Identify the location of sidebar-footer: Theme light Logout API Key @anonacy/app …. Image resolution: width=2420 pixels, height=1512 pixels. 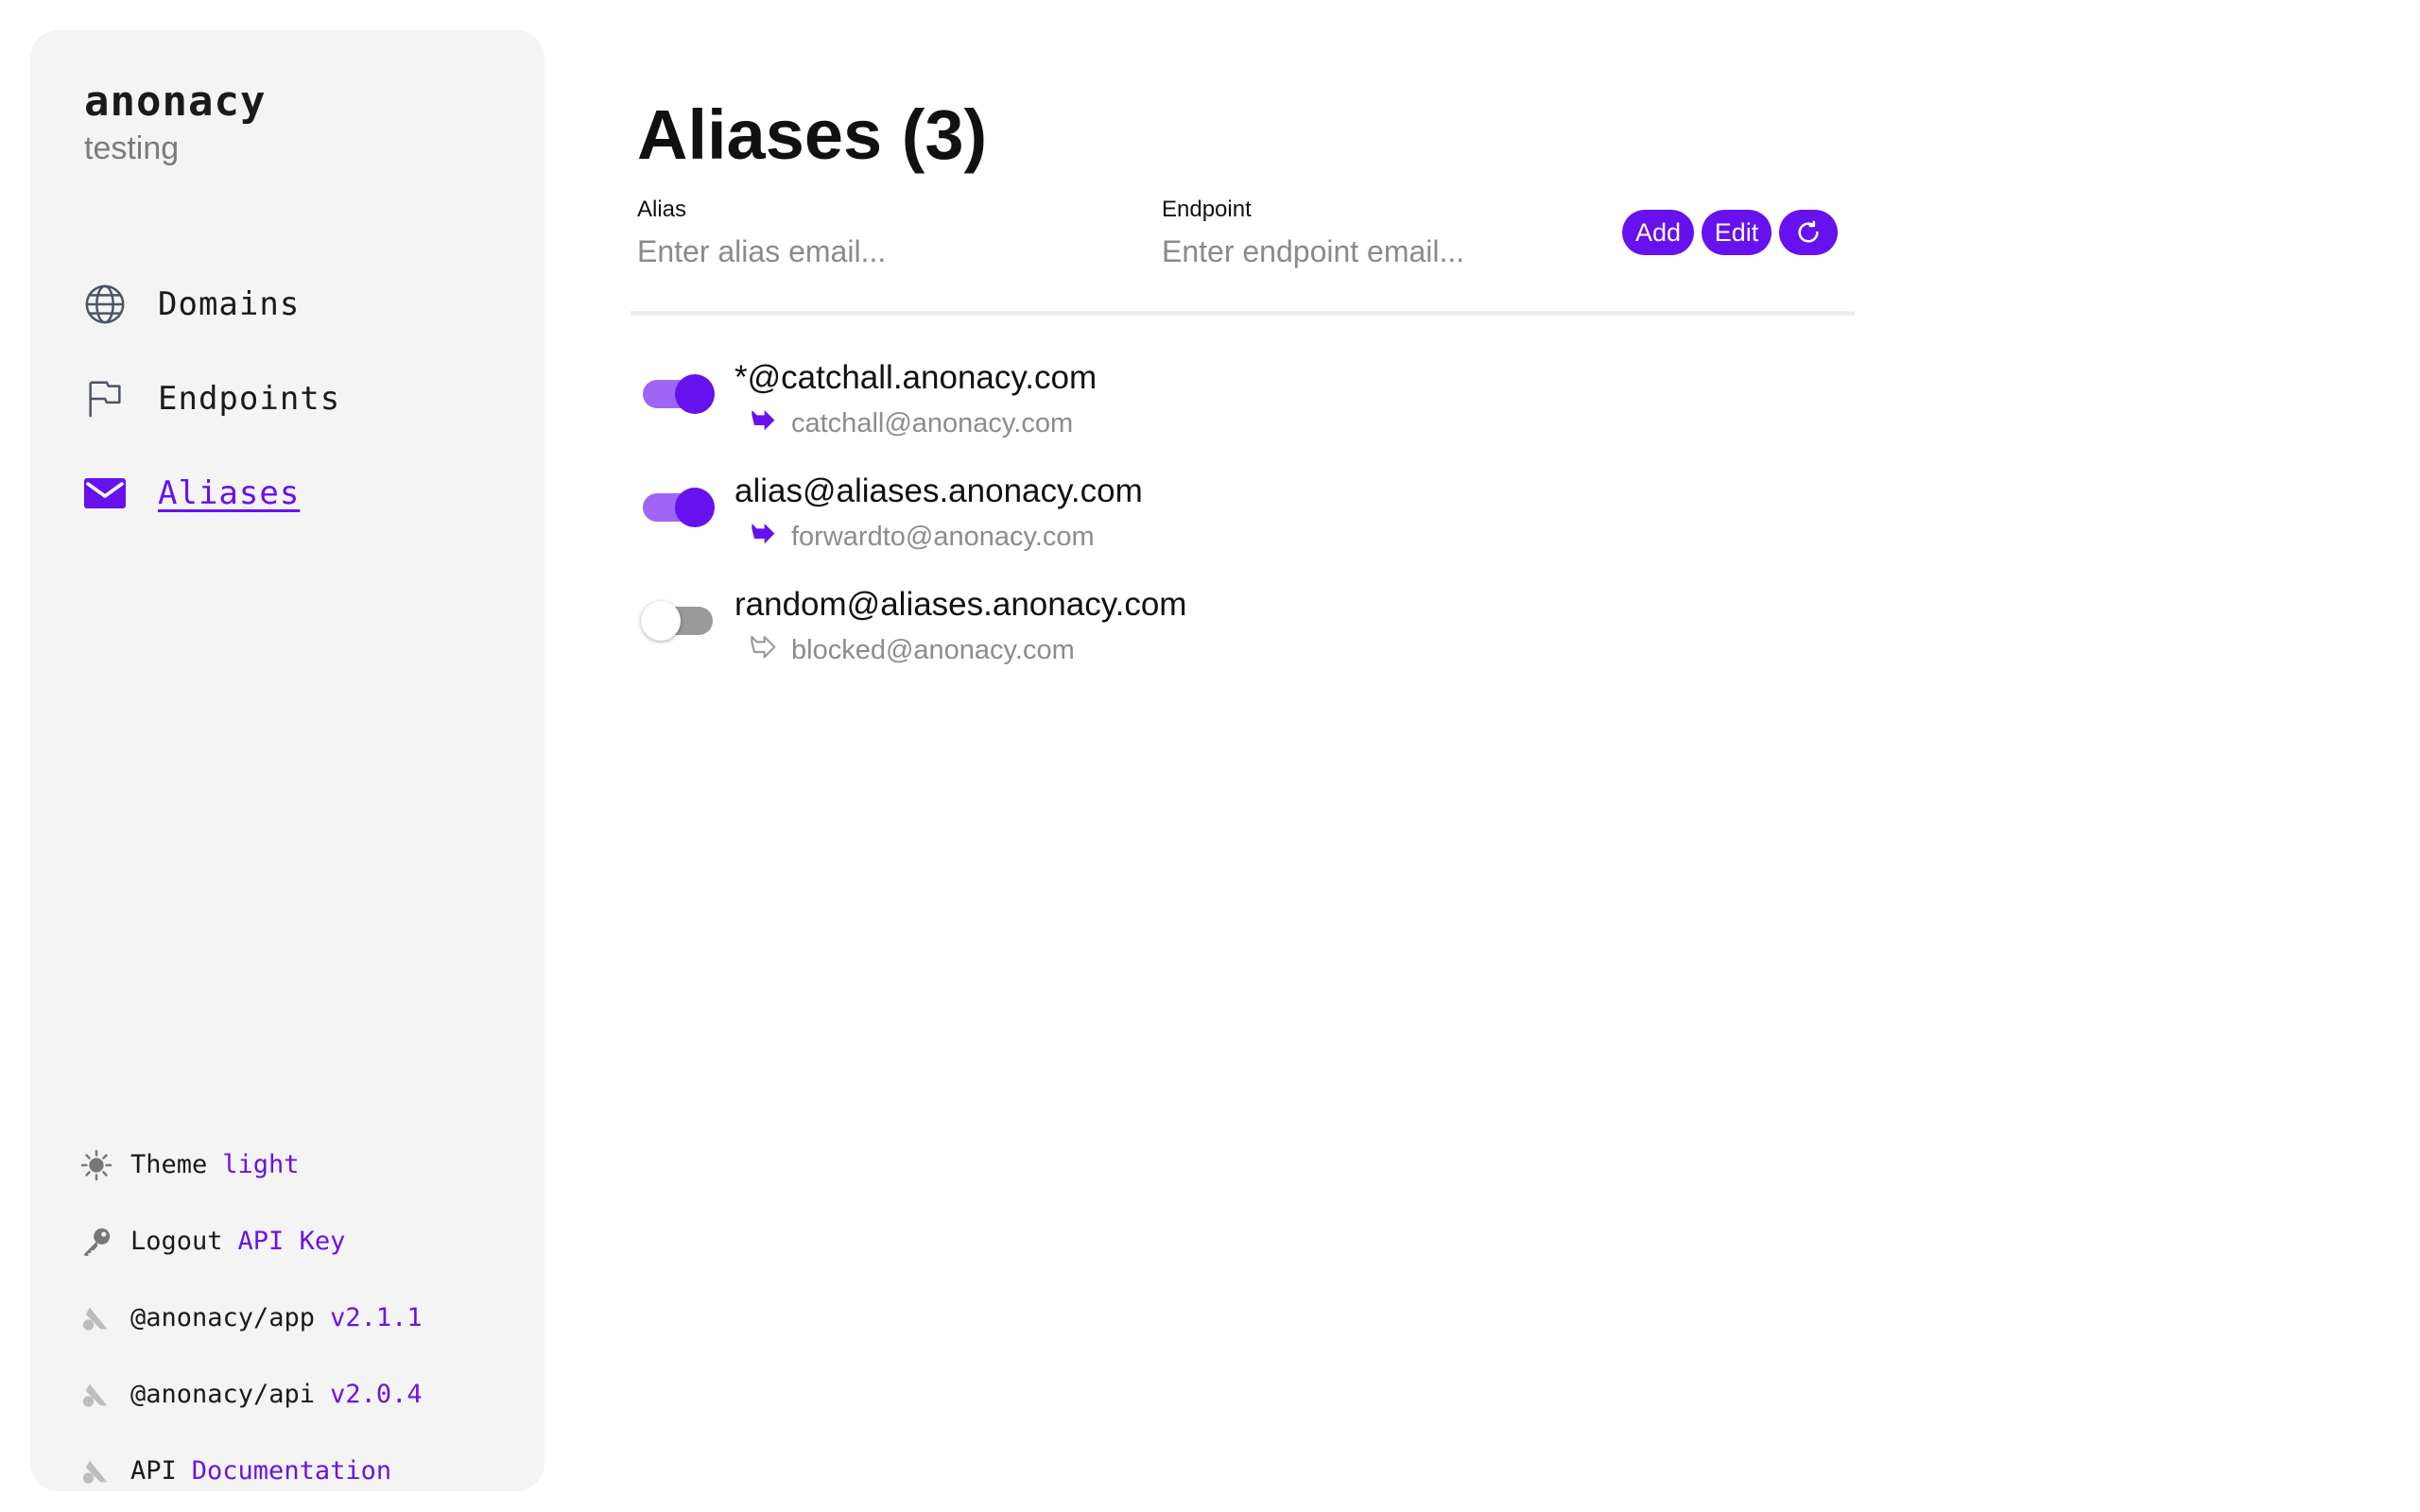
(250, 1317).